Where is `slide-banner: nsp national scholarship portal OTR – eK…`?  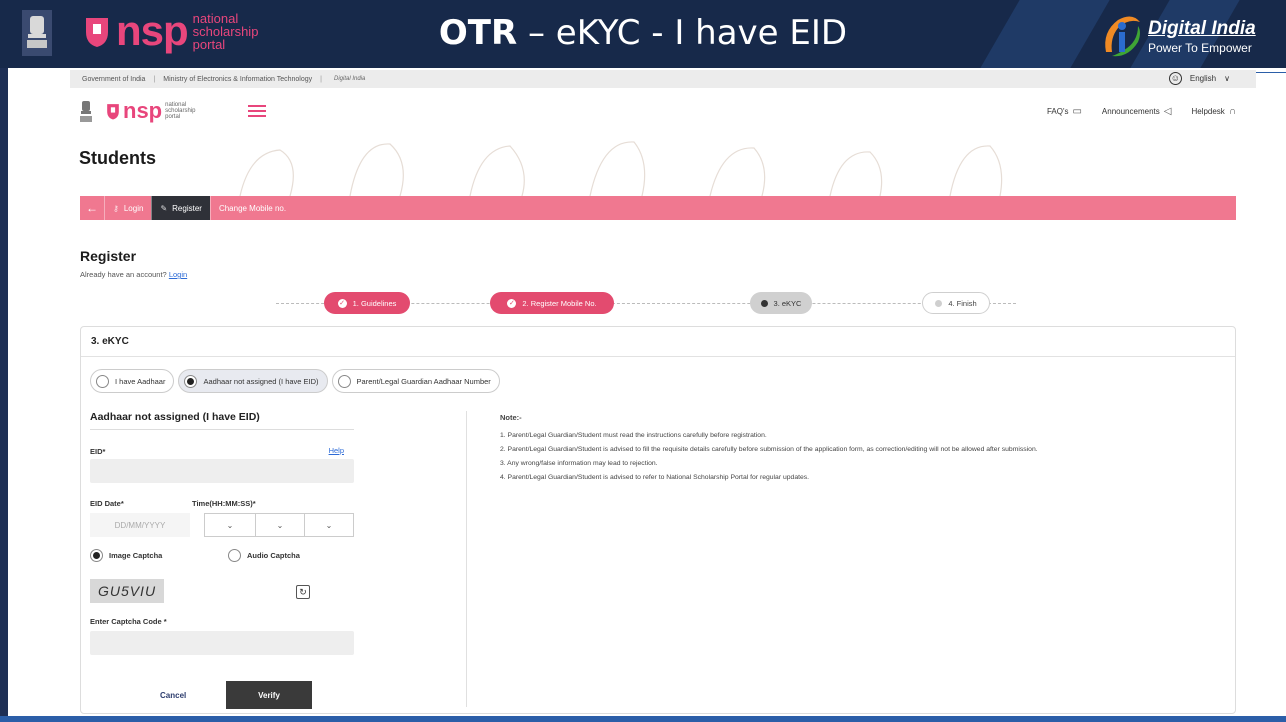
slide-banner: nsp national scholarship portal OTR – eK… is located at coordinates (643, 34).